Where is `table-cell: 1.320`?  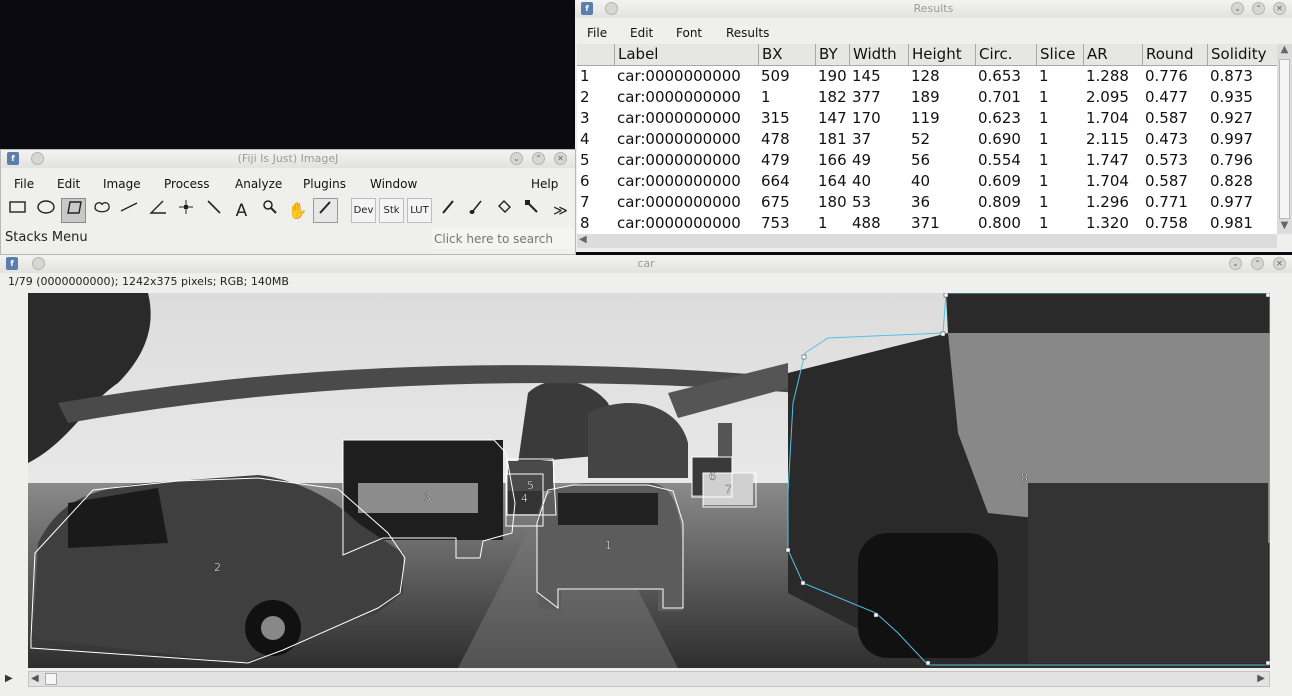
table-cell: 1.320 is located at coordinates (1107, 223).